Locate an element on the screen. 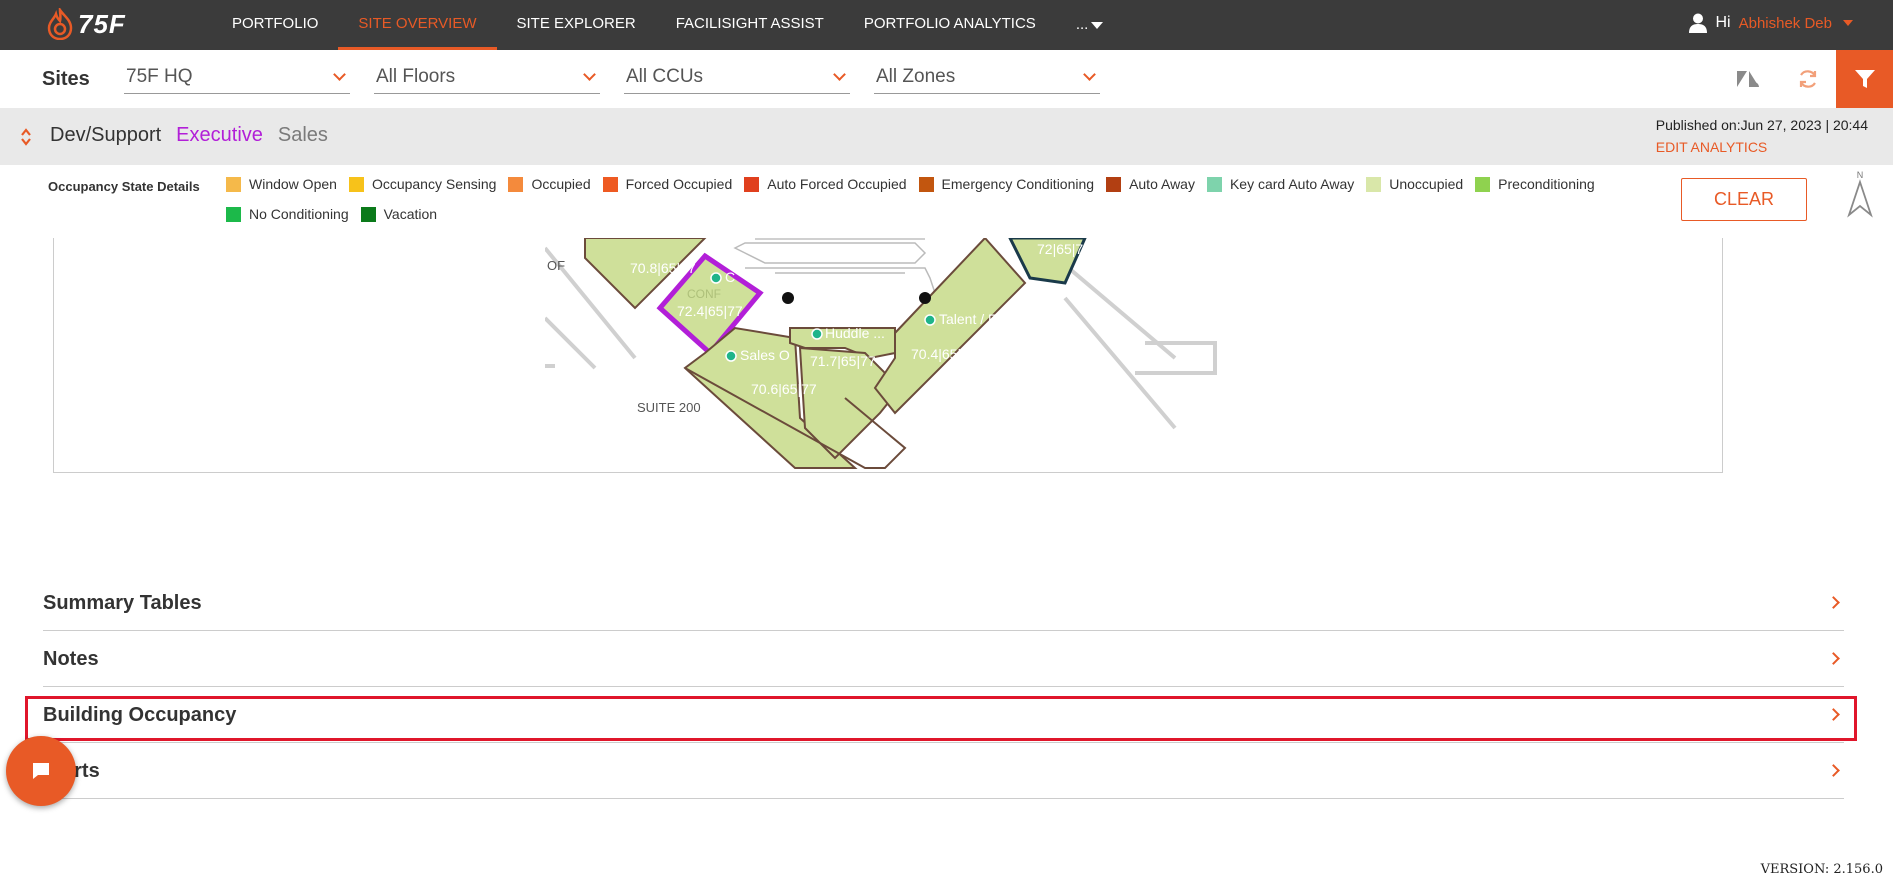  sites-label: Sites is located at coordinates (66, 79).